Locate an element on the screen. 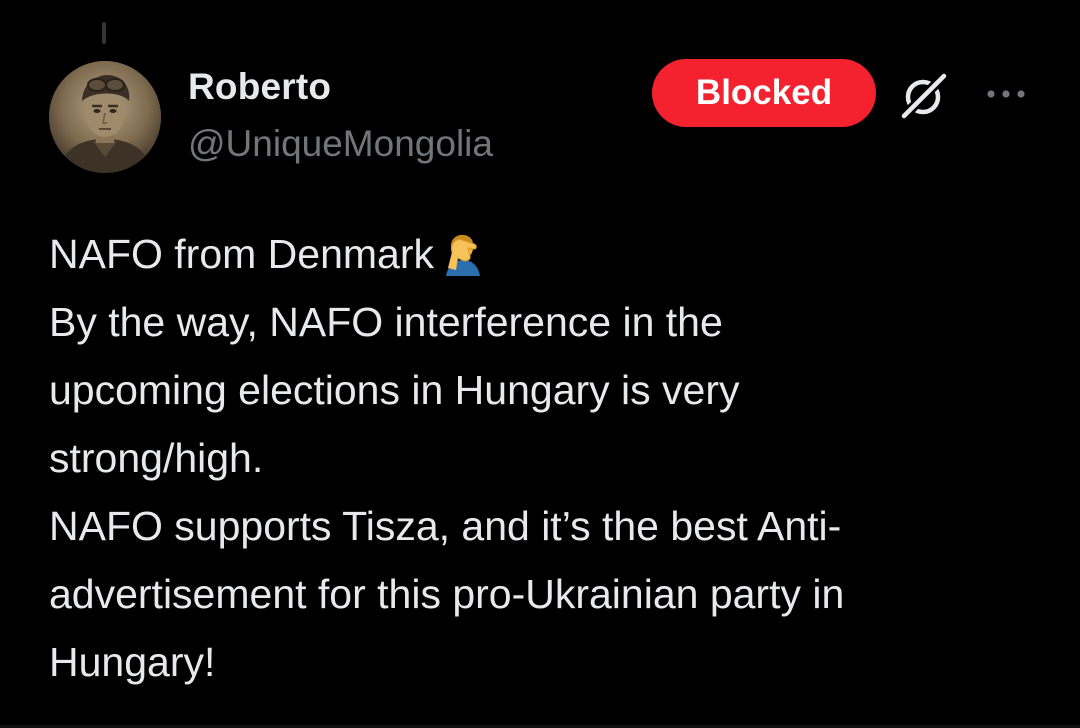 This screenshot has width=1080, height=728. grok-icon is located at coordinates (924, 96).